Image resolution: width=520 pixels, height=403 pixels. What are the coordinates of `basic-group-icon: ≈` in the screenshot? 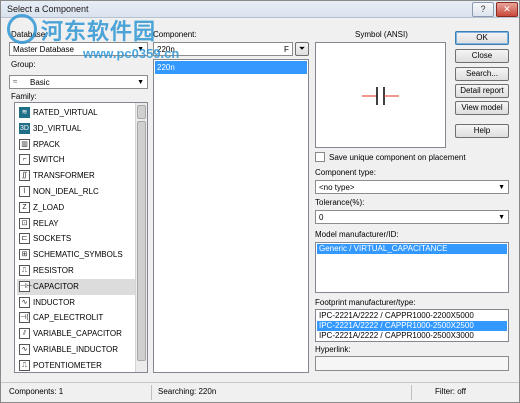 It's located at (15, 81).